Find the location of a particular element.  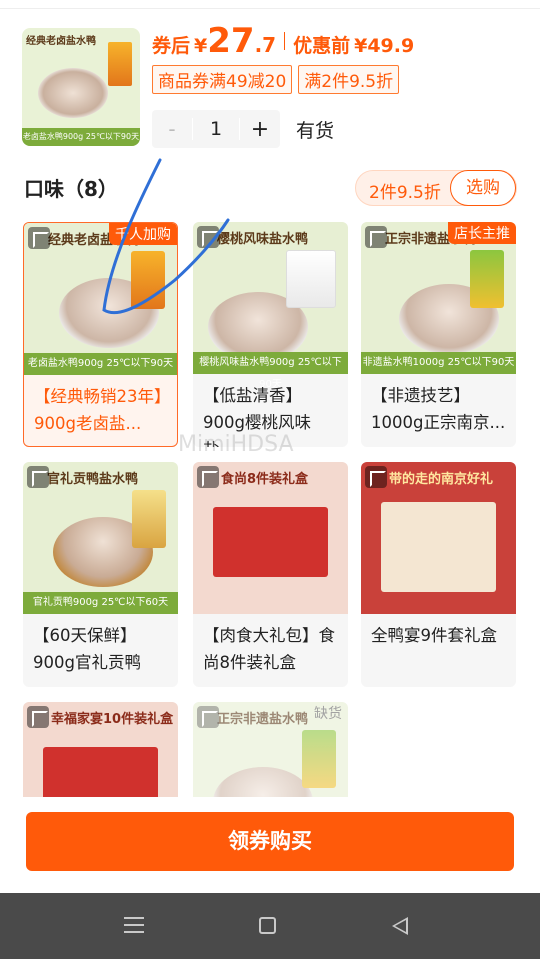

back-icon is located at coordinates (400, 926).